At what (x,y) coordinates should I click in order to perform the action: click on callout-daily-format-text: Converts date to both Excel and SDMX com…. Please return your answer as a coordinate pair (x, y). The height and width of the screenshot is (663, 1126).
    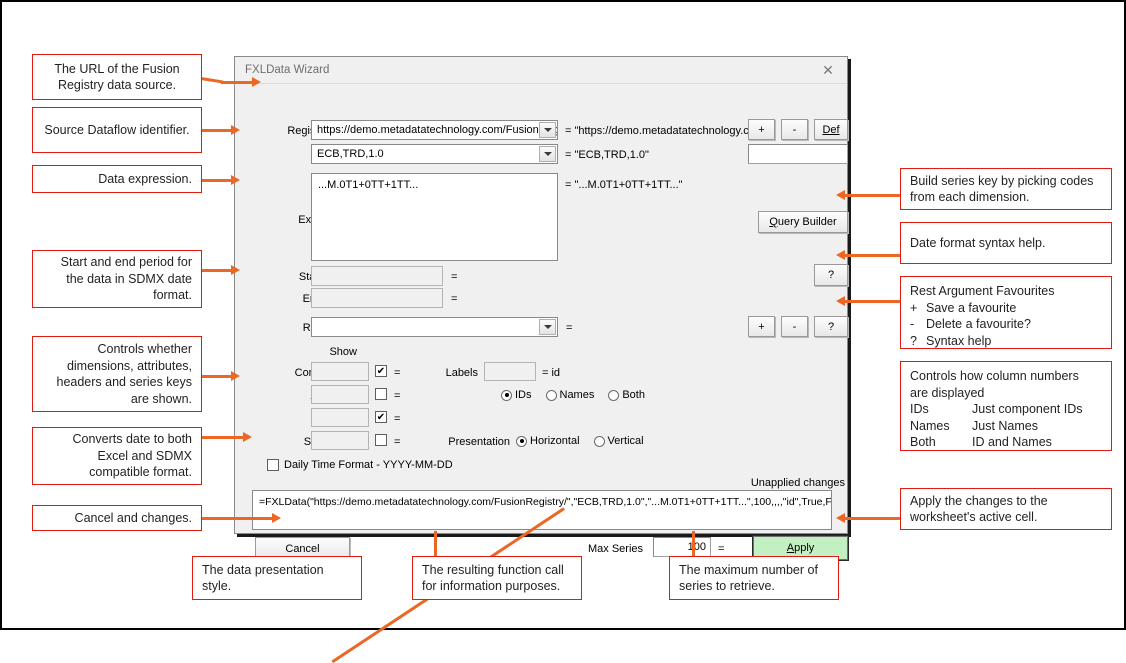
    Looking at the image, I should click on (132, 456).